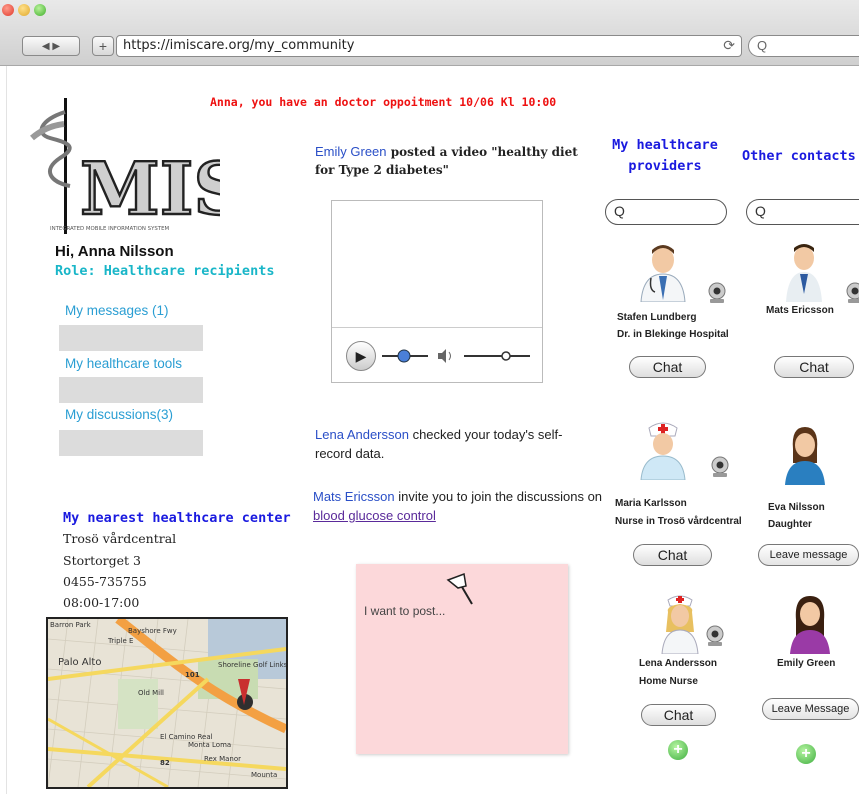  I want to click on contact-name: Mats Ericsson, so click(800, 310).